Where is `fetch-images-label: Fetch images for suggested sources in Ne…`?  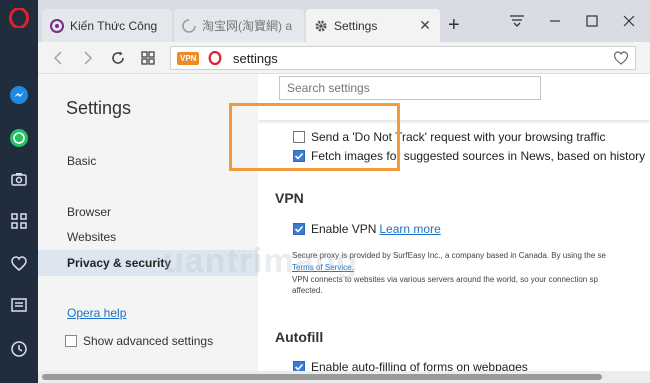
fetch-images-label: Fetch images for suggested sources in Ne… is located at coordinates (478, 156).